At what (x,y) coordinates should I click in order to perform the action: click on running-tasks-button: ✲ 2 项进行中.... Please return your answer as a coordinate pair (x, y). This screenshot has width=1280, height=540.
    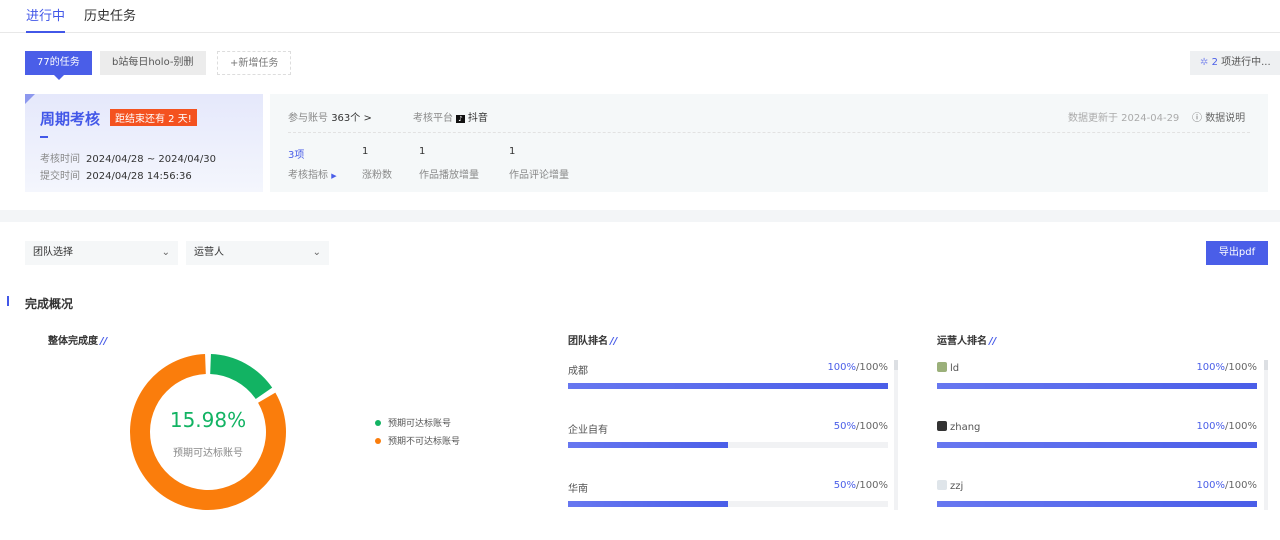
    Looking at the image, I should click on (1235, 63).